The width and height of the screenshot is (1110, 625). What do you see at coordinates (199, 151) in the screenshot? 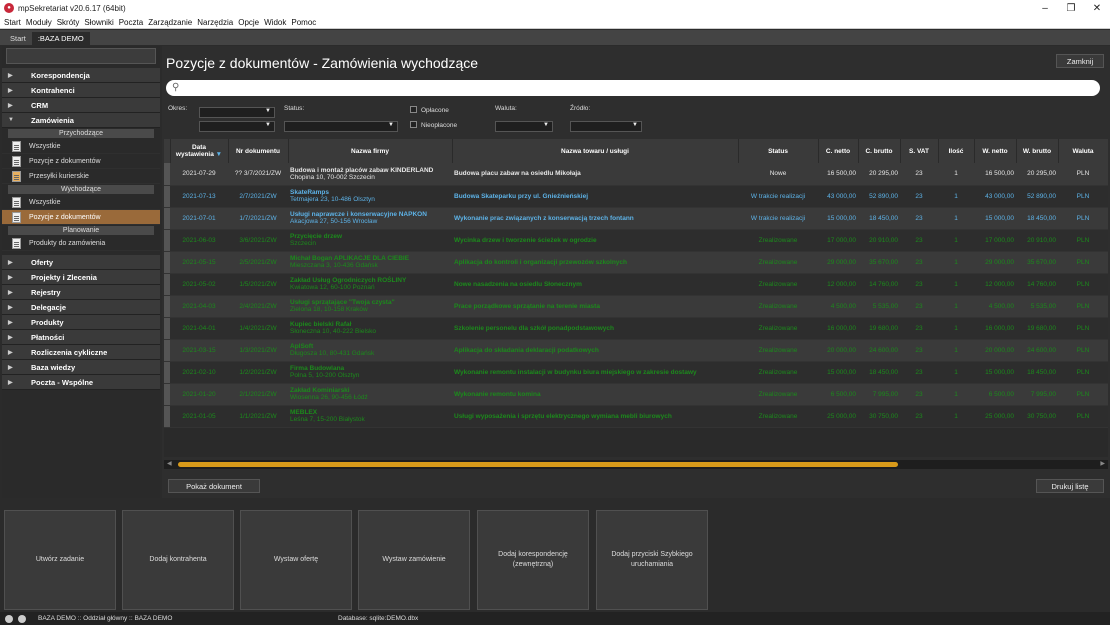
I see `col-date: Data wystawienia ▼` at bounding box center [199, 151].